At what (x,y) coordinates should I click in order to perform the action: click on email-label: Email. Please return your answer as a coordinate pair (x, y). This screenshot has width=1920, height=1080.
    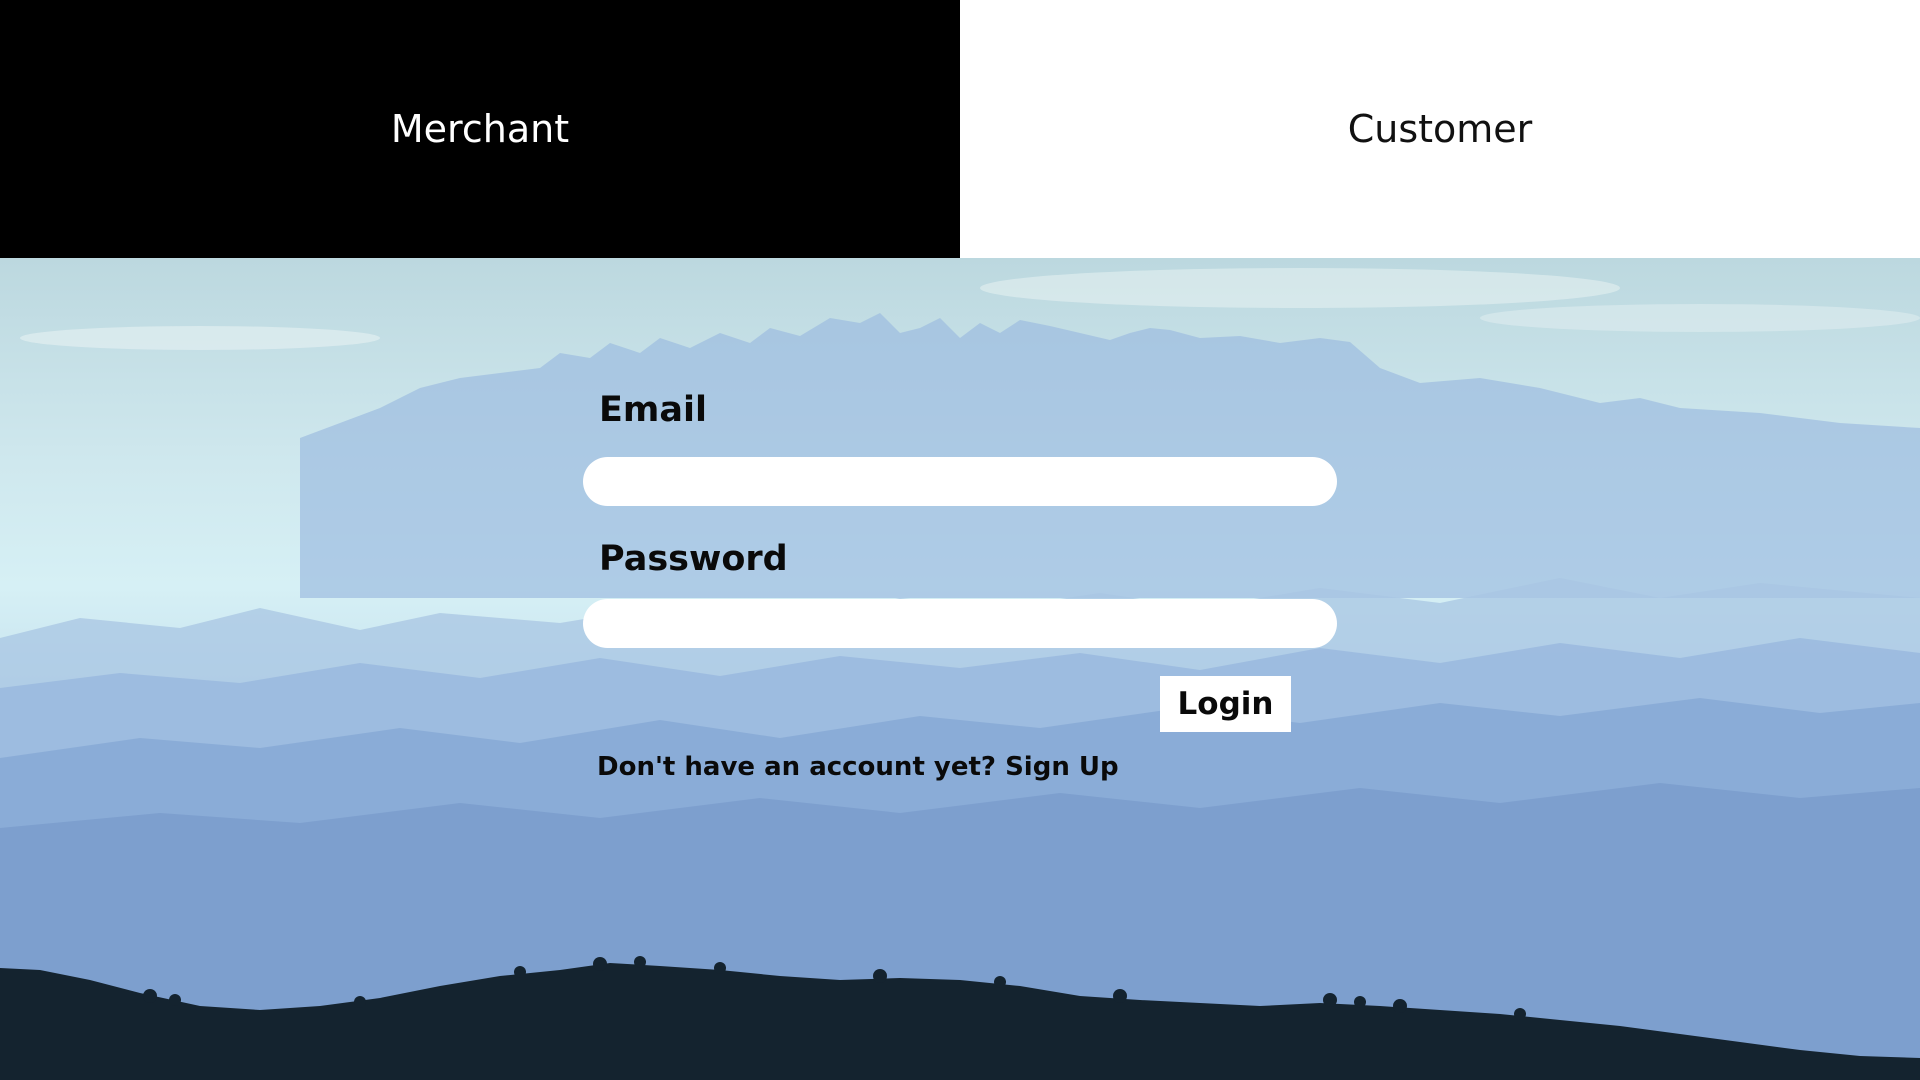
    Looking at the image, I should click on (653, 410).